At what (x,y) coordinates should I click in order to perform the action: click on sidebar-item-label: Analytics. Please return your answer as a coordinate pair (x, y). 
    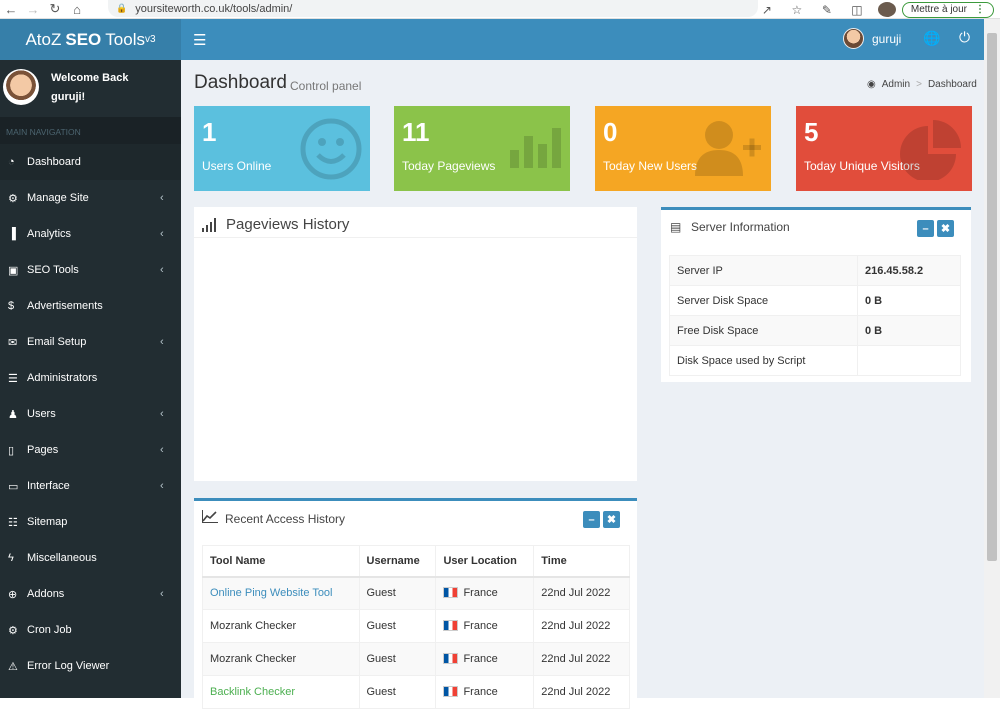
    Looking at the image, I should click on (49, 234).